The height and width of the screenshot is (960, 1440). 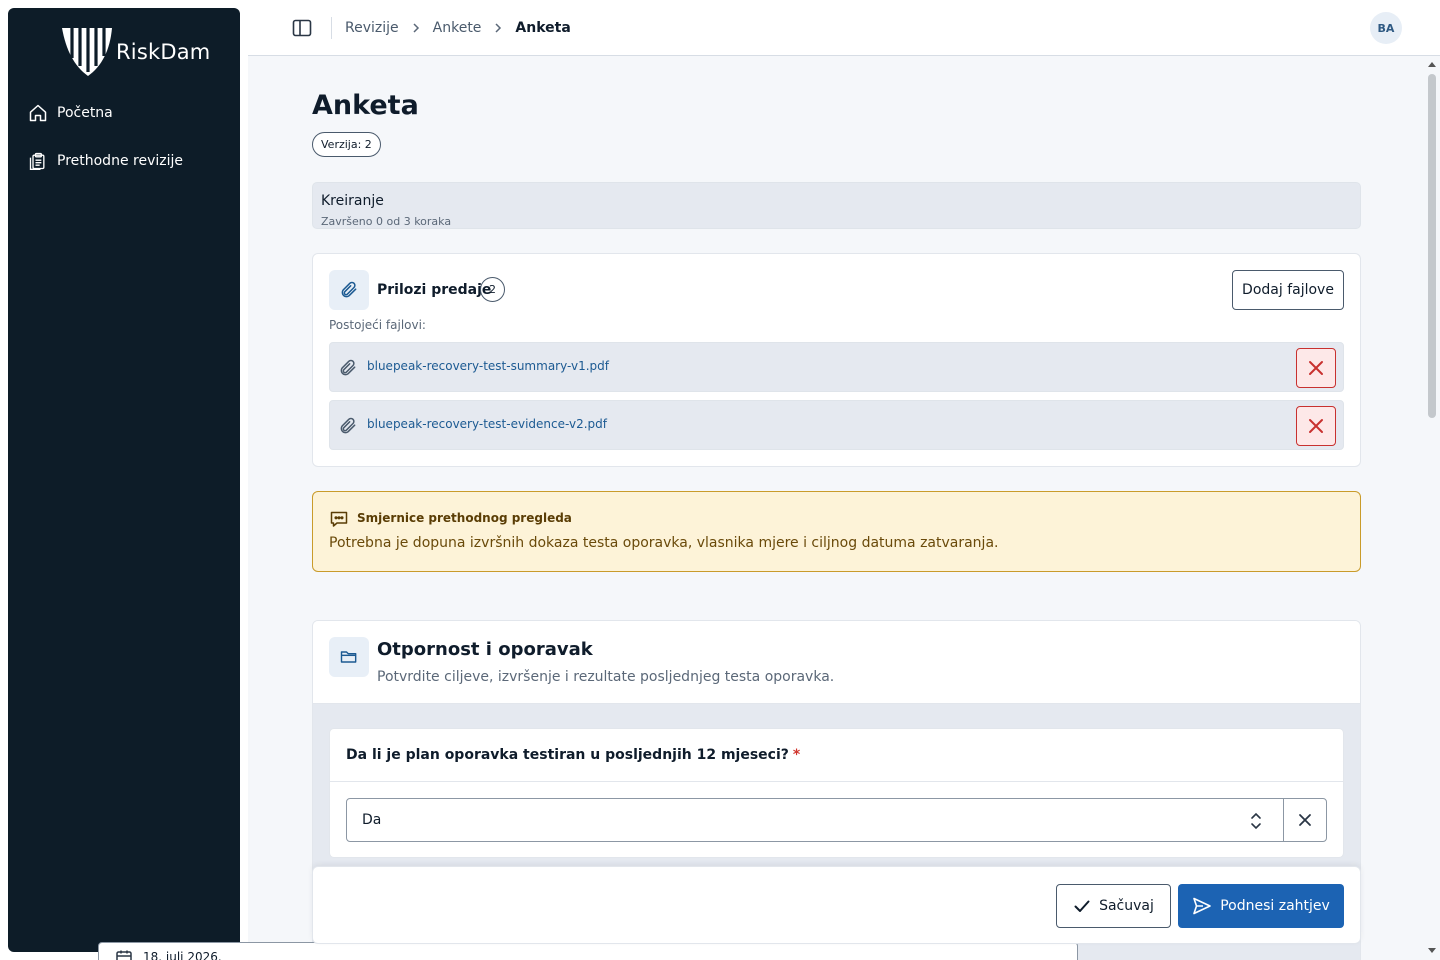 What do you see at coordinates (464, 518) in the screenshot?
I see `guidance-title: Smjernice prethodnog pregleda` at bounding box center [464, 518].